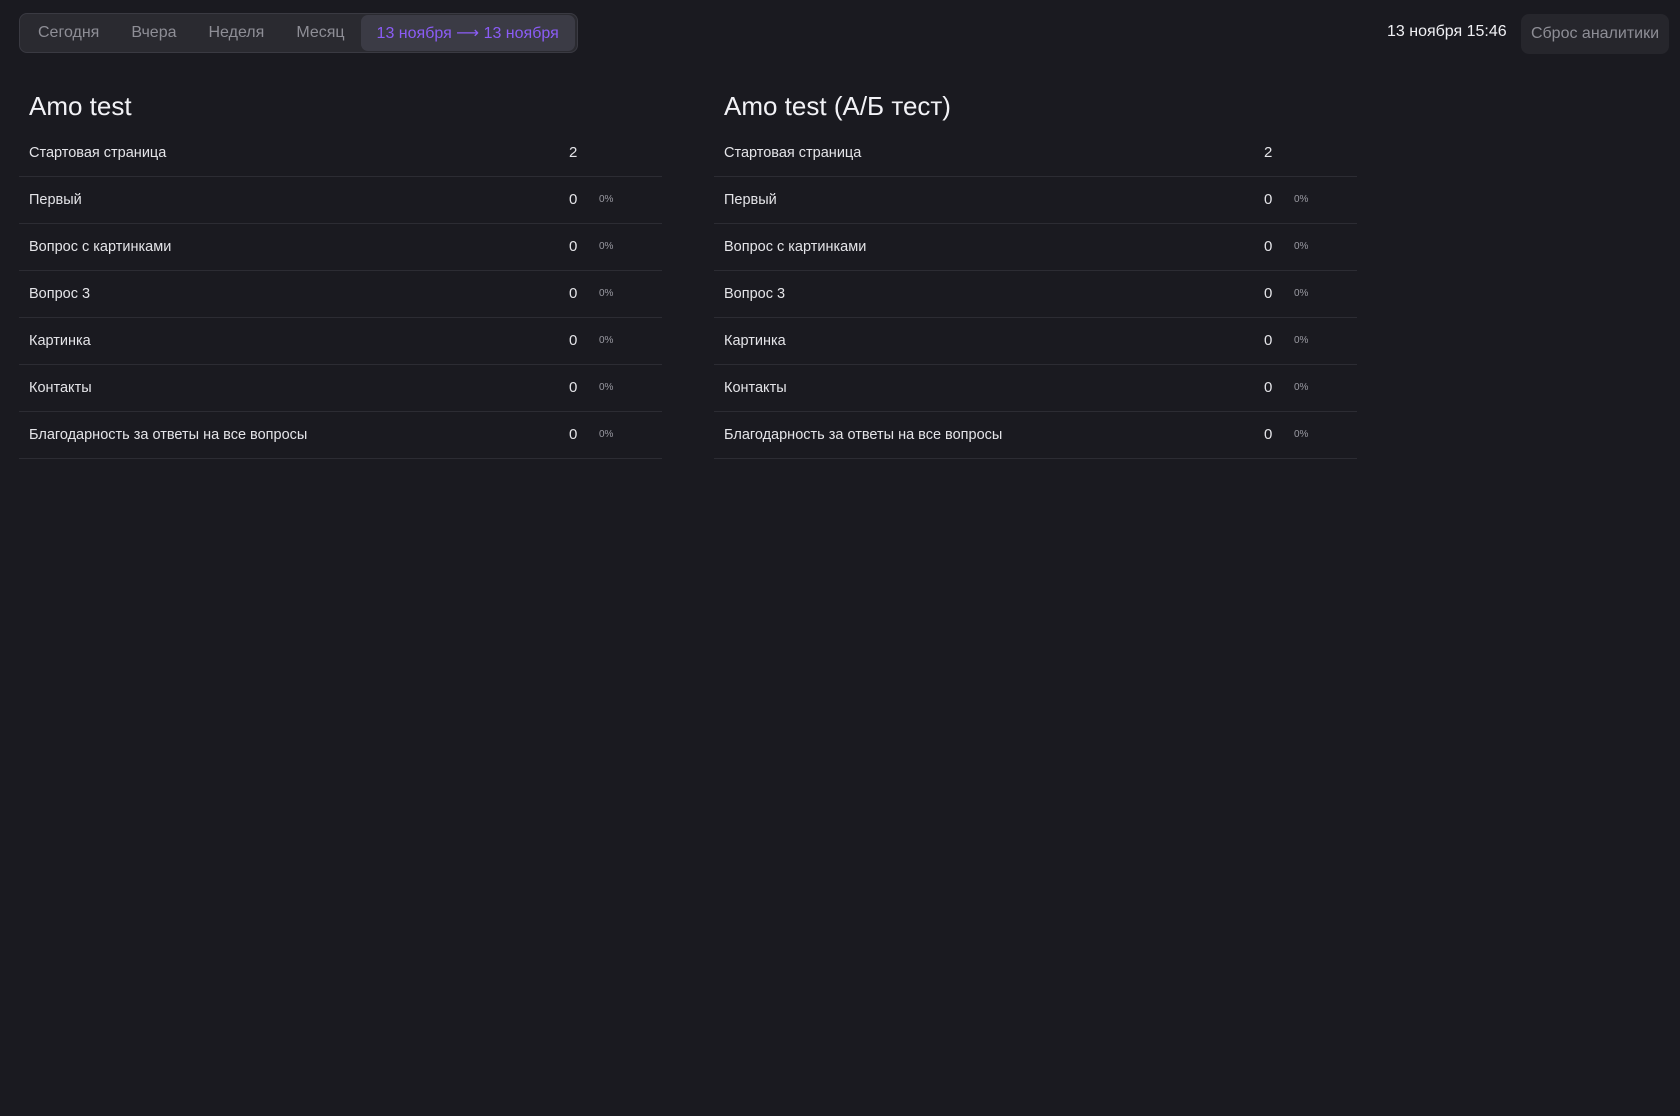 The image size is (1680, 1116). I want to click on tab-month: Месяц, so click(320, 33).